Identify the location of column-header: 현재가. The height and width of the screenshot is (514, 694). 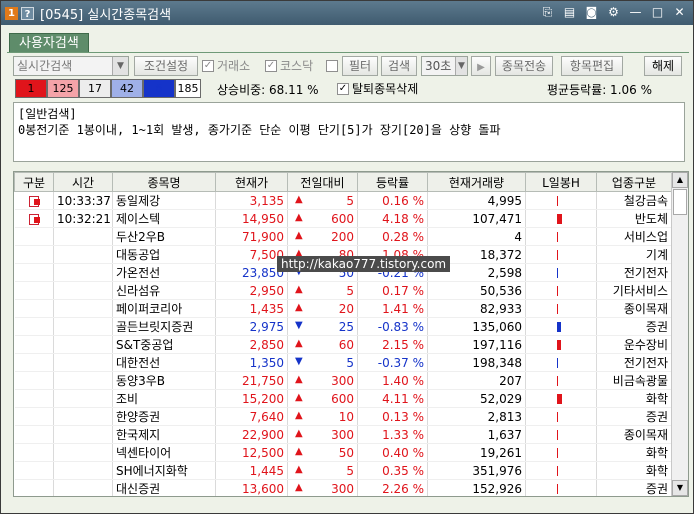
(251, 182).